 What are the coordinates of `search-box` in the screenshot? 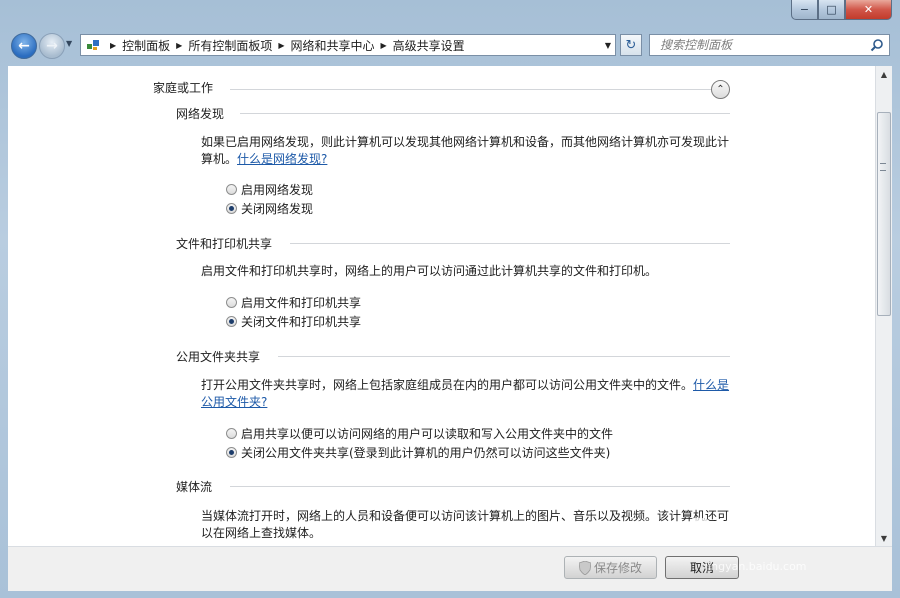 It's located at (769, 45).